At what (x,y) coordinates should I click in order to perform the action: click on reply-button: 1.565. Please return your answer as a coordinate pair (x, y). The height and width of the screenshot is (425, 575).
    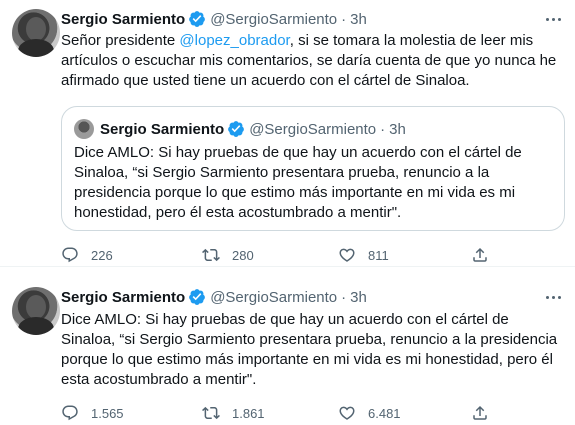
    Looking at the image, I should click on (92, 413).